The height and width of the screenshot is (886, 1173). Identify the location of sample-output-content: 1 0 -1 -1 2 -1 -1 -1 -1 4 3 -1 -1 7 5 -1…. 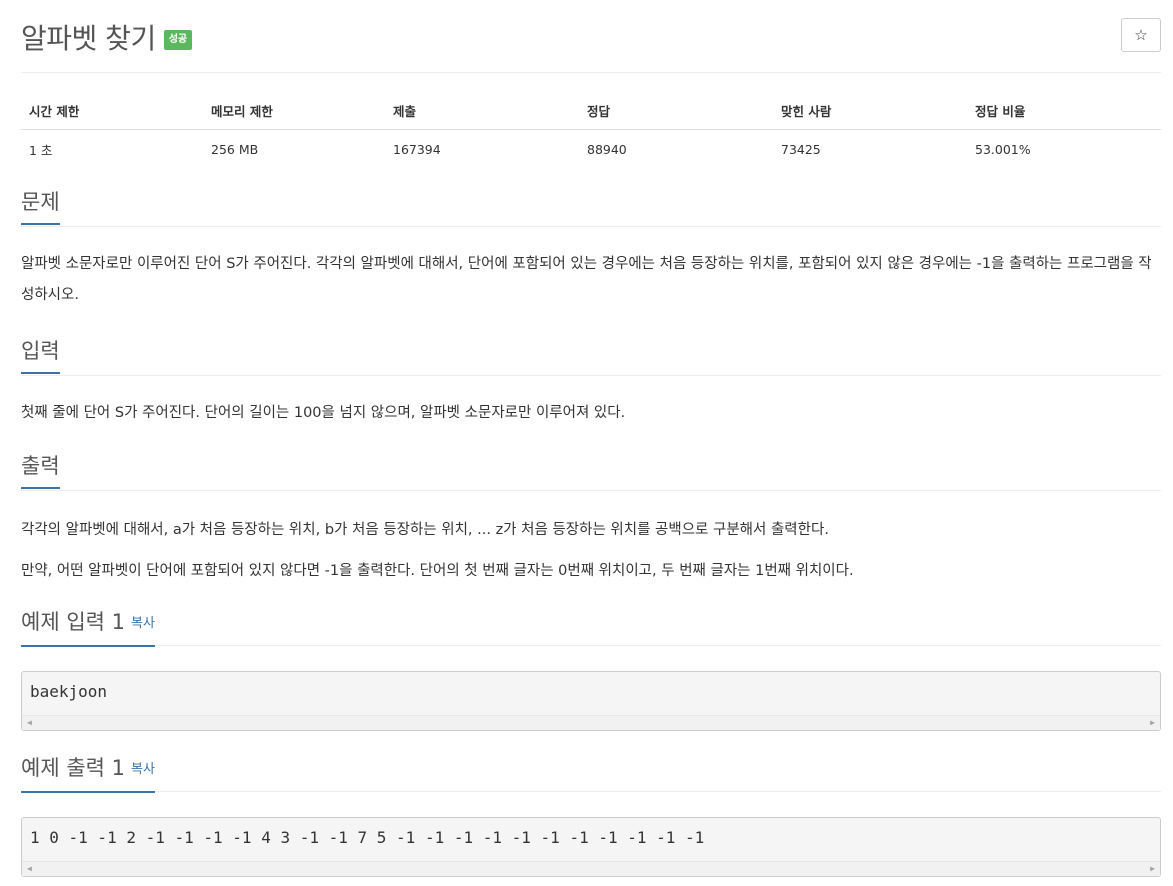
(367, 837).